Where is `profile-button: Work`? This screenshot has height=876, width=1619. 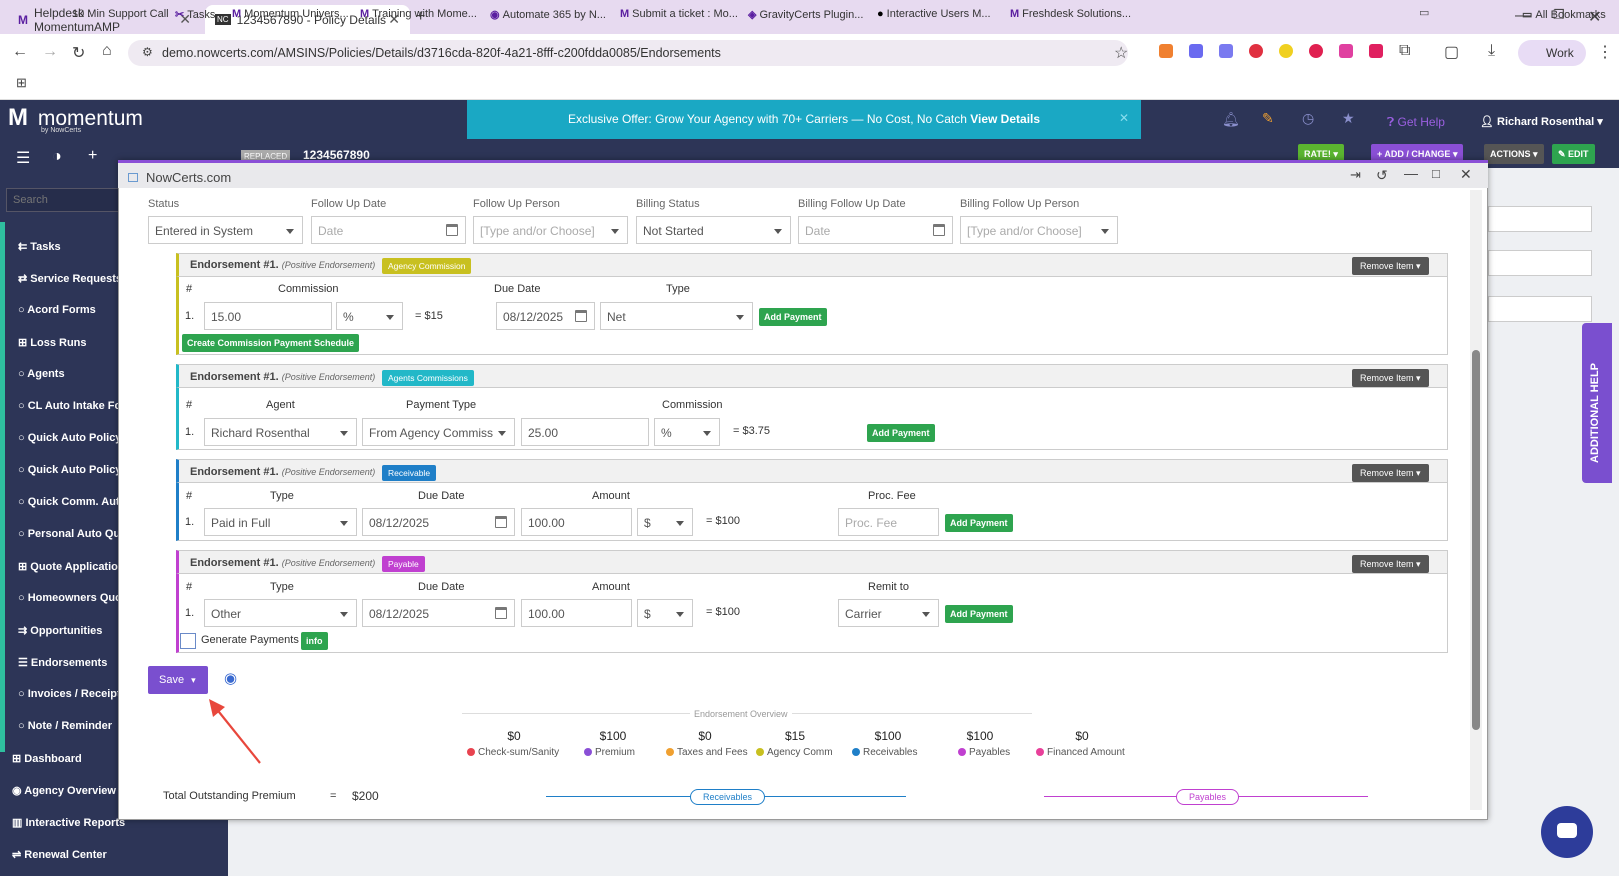 profile-button: Work is located at coordinates (1552, 53).